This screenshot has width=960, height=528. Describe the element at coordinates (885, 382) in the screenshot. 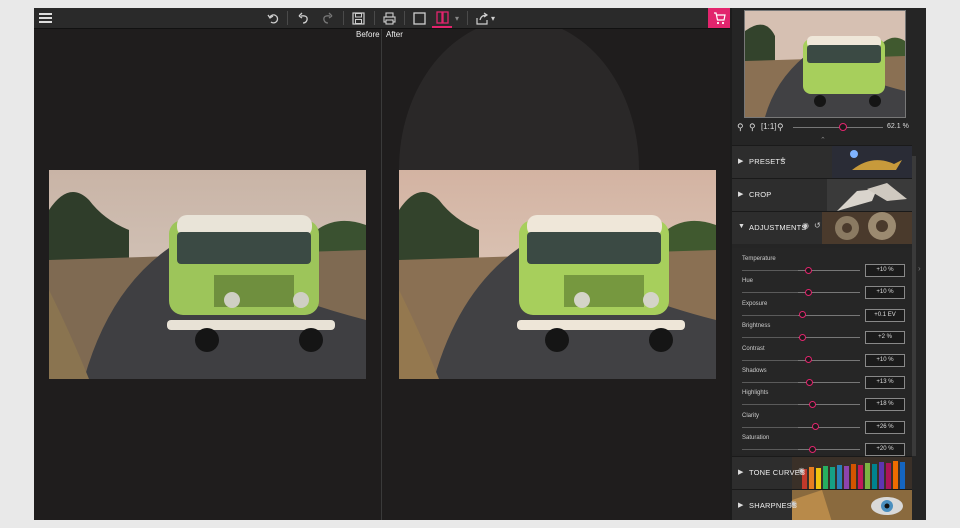

I see `adjustment-value-field: +13 %` at that location.